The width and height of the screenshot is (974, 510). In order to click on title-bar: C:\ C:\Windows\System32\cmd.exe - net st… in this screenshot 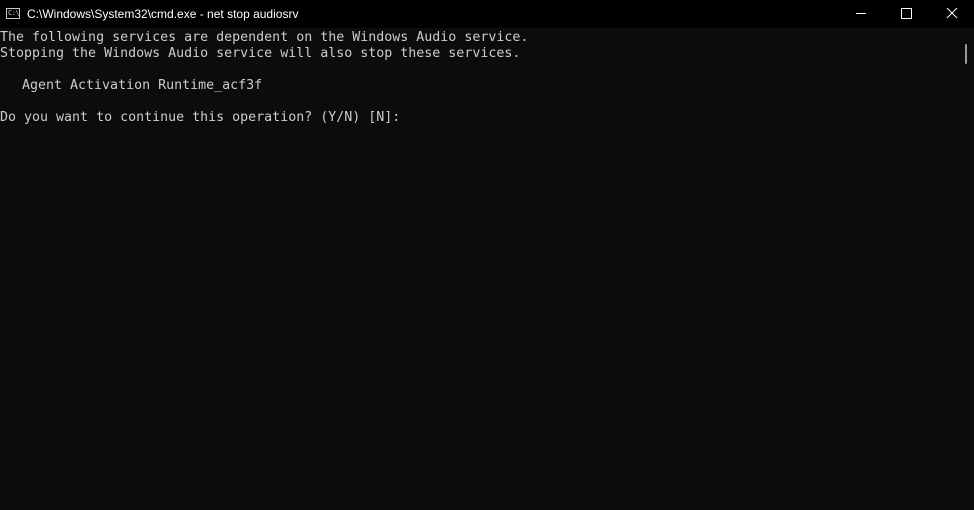, I will do `click(487, 14)`.